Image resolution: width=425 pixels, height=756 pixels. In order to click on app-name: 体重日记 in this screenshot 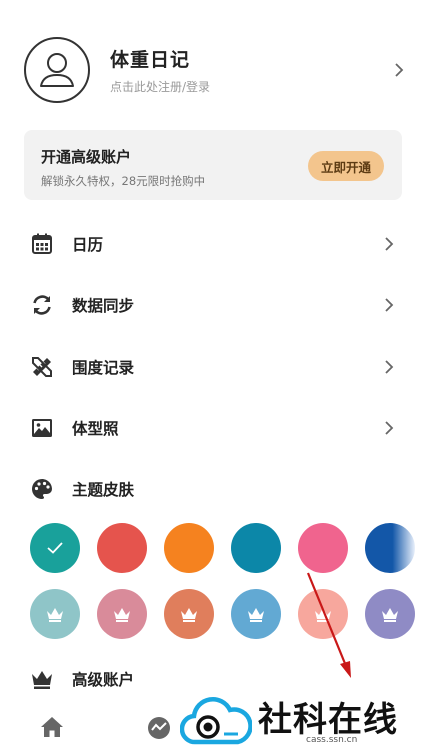, I will do `click(150, 60)`.